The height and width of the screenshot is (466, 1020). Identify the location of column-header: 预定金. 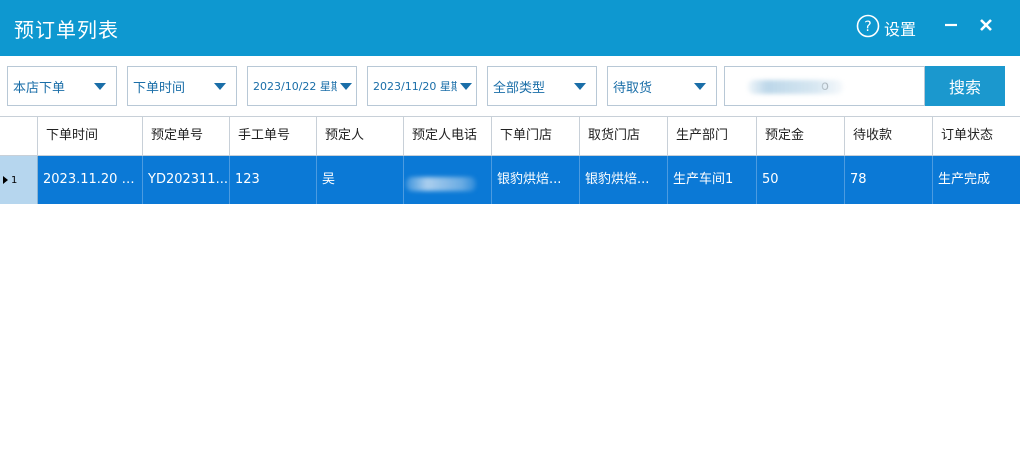
(801, 136).